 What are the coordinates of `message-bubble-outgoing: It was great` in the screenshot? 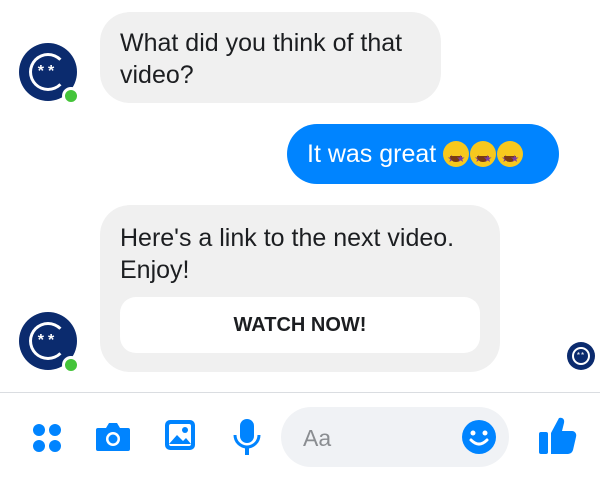 It's located at (423, 154).